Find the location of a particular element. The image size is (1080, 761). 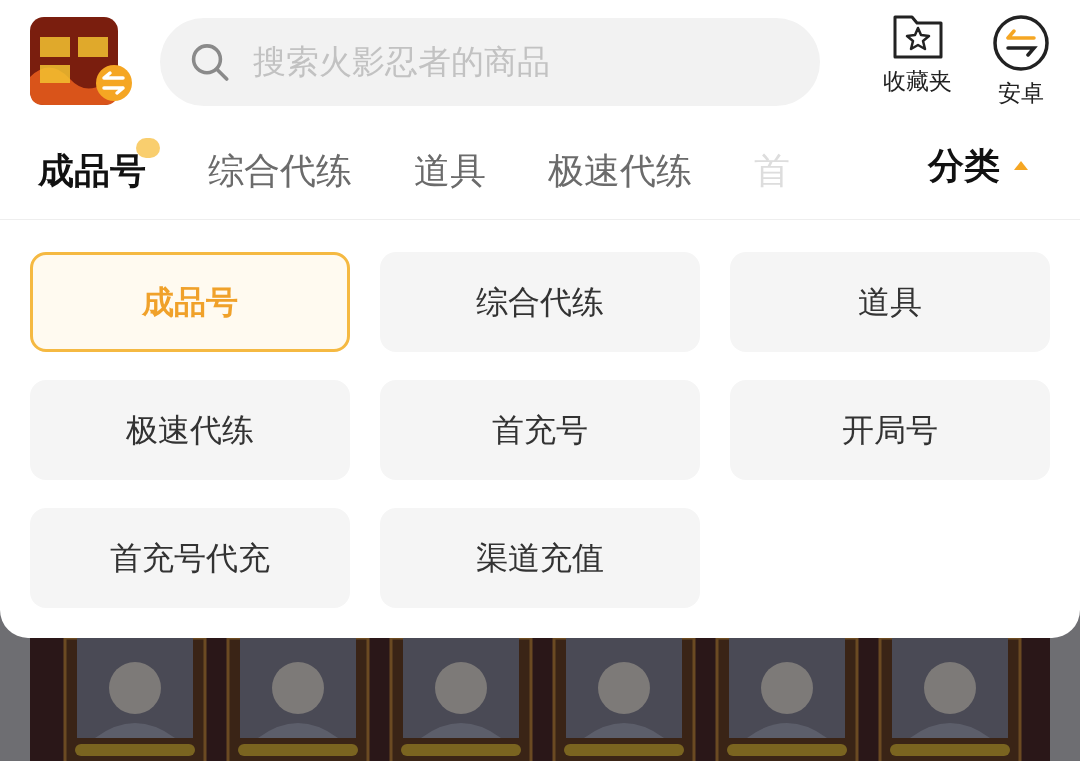

category-option: 首充号 is located at coordinates (540, 430).